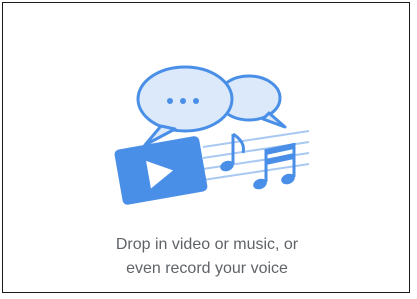  I want to click on video-play-icon, so click(161, 170).